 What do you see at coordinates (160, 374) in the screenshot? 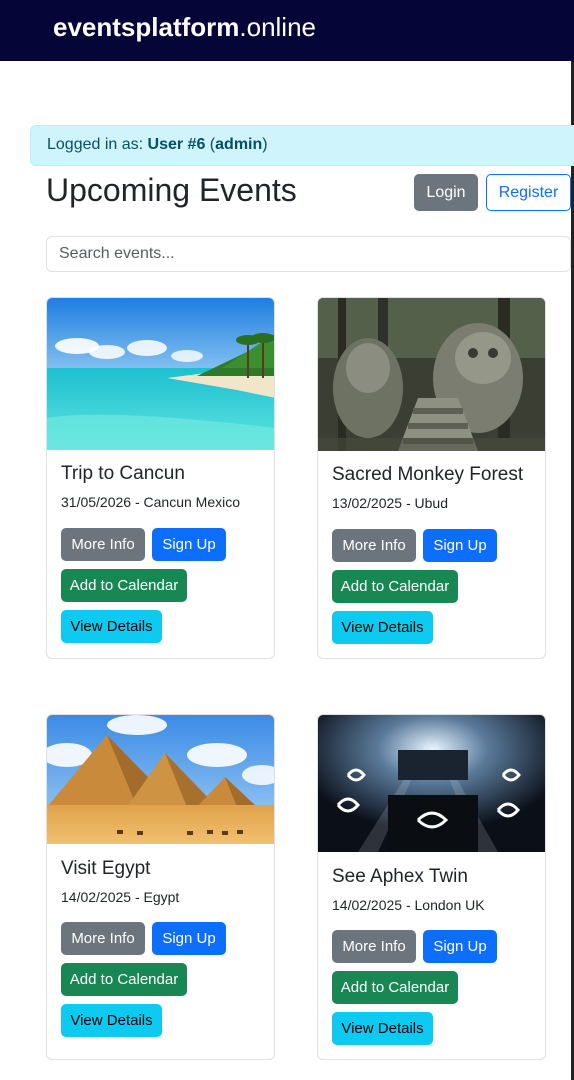
I see `beach-photo` at bounding box center [160, 374].